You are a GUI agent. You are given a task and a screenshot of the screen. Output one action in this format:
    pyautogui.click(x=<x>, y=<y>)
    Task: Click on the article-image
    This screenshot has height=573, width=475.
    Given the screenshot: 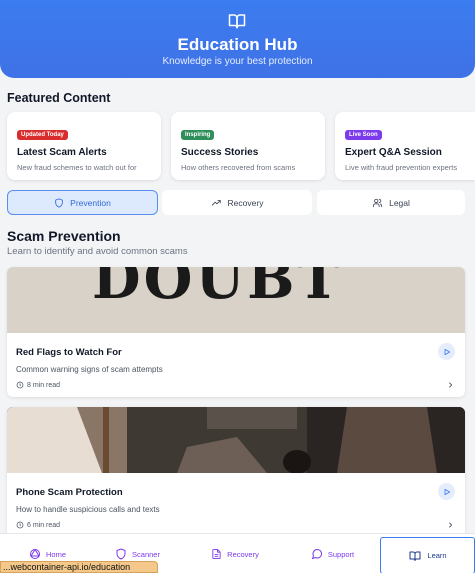 What is the action you would take?
    pyautogui.click(x=236, y=440)
    